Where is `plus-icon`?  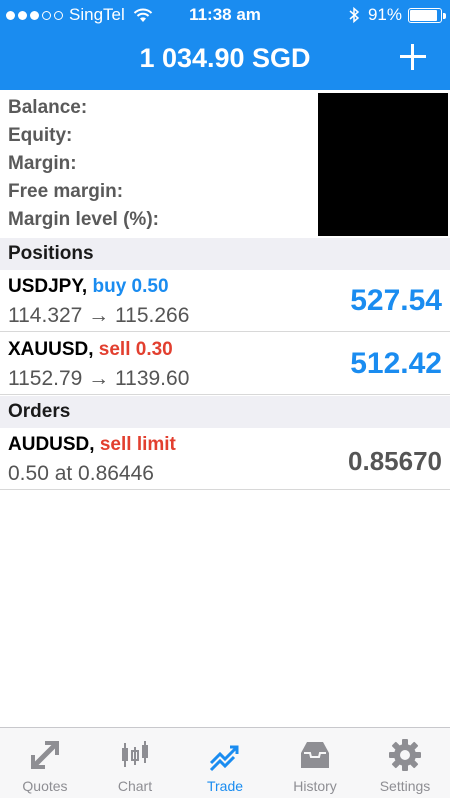
plus-icon is located at coordinates (413, 57).